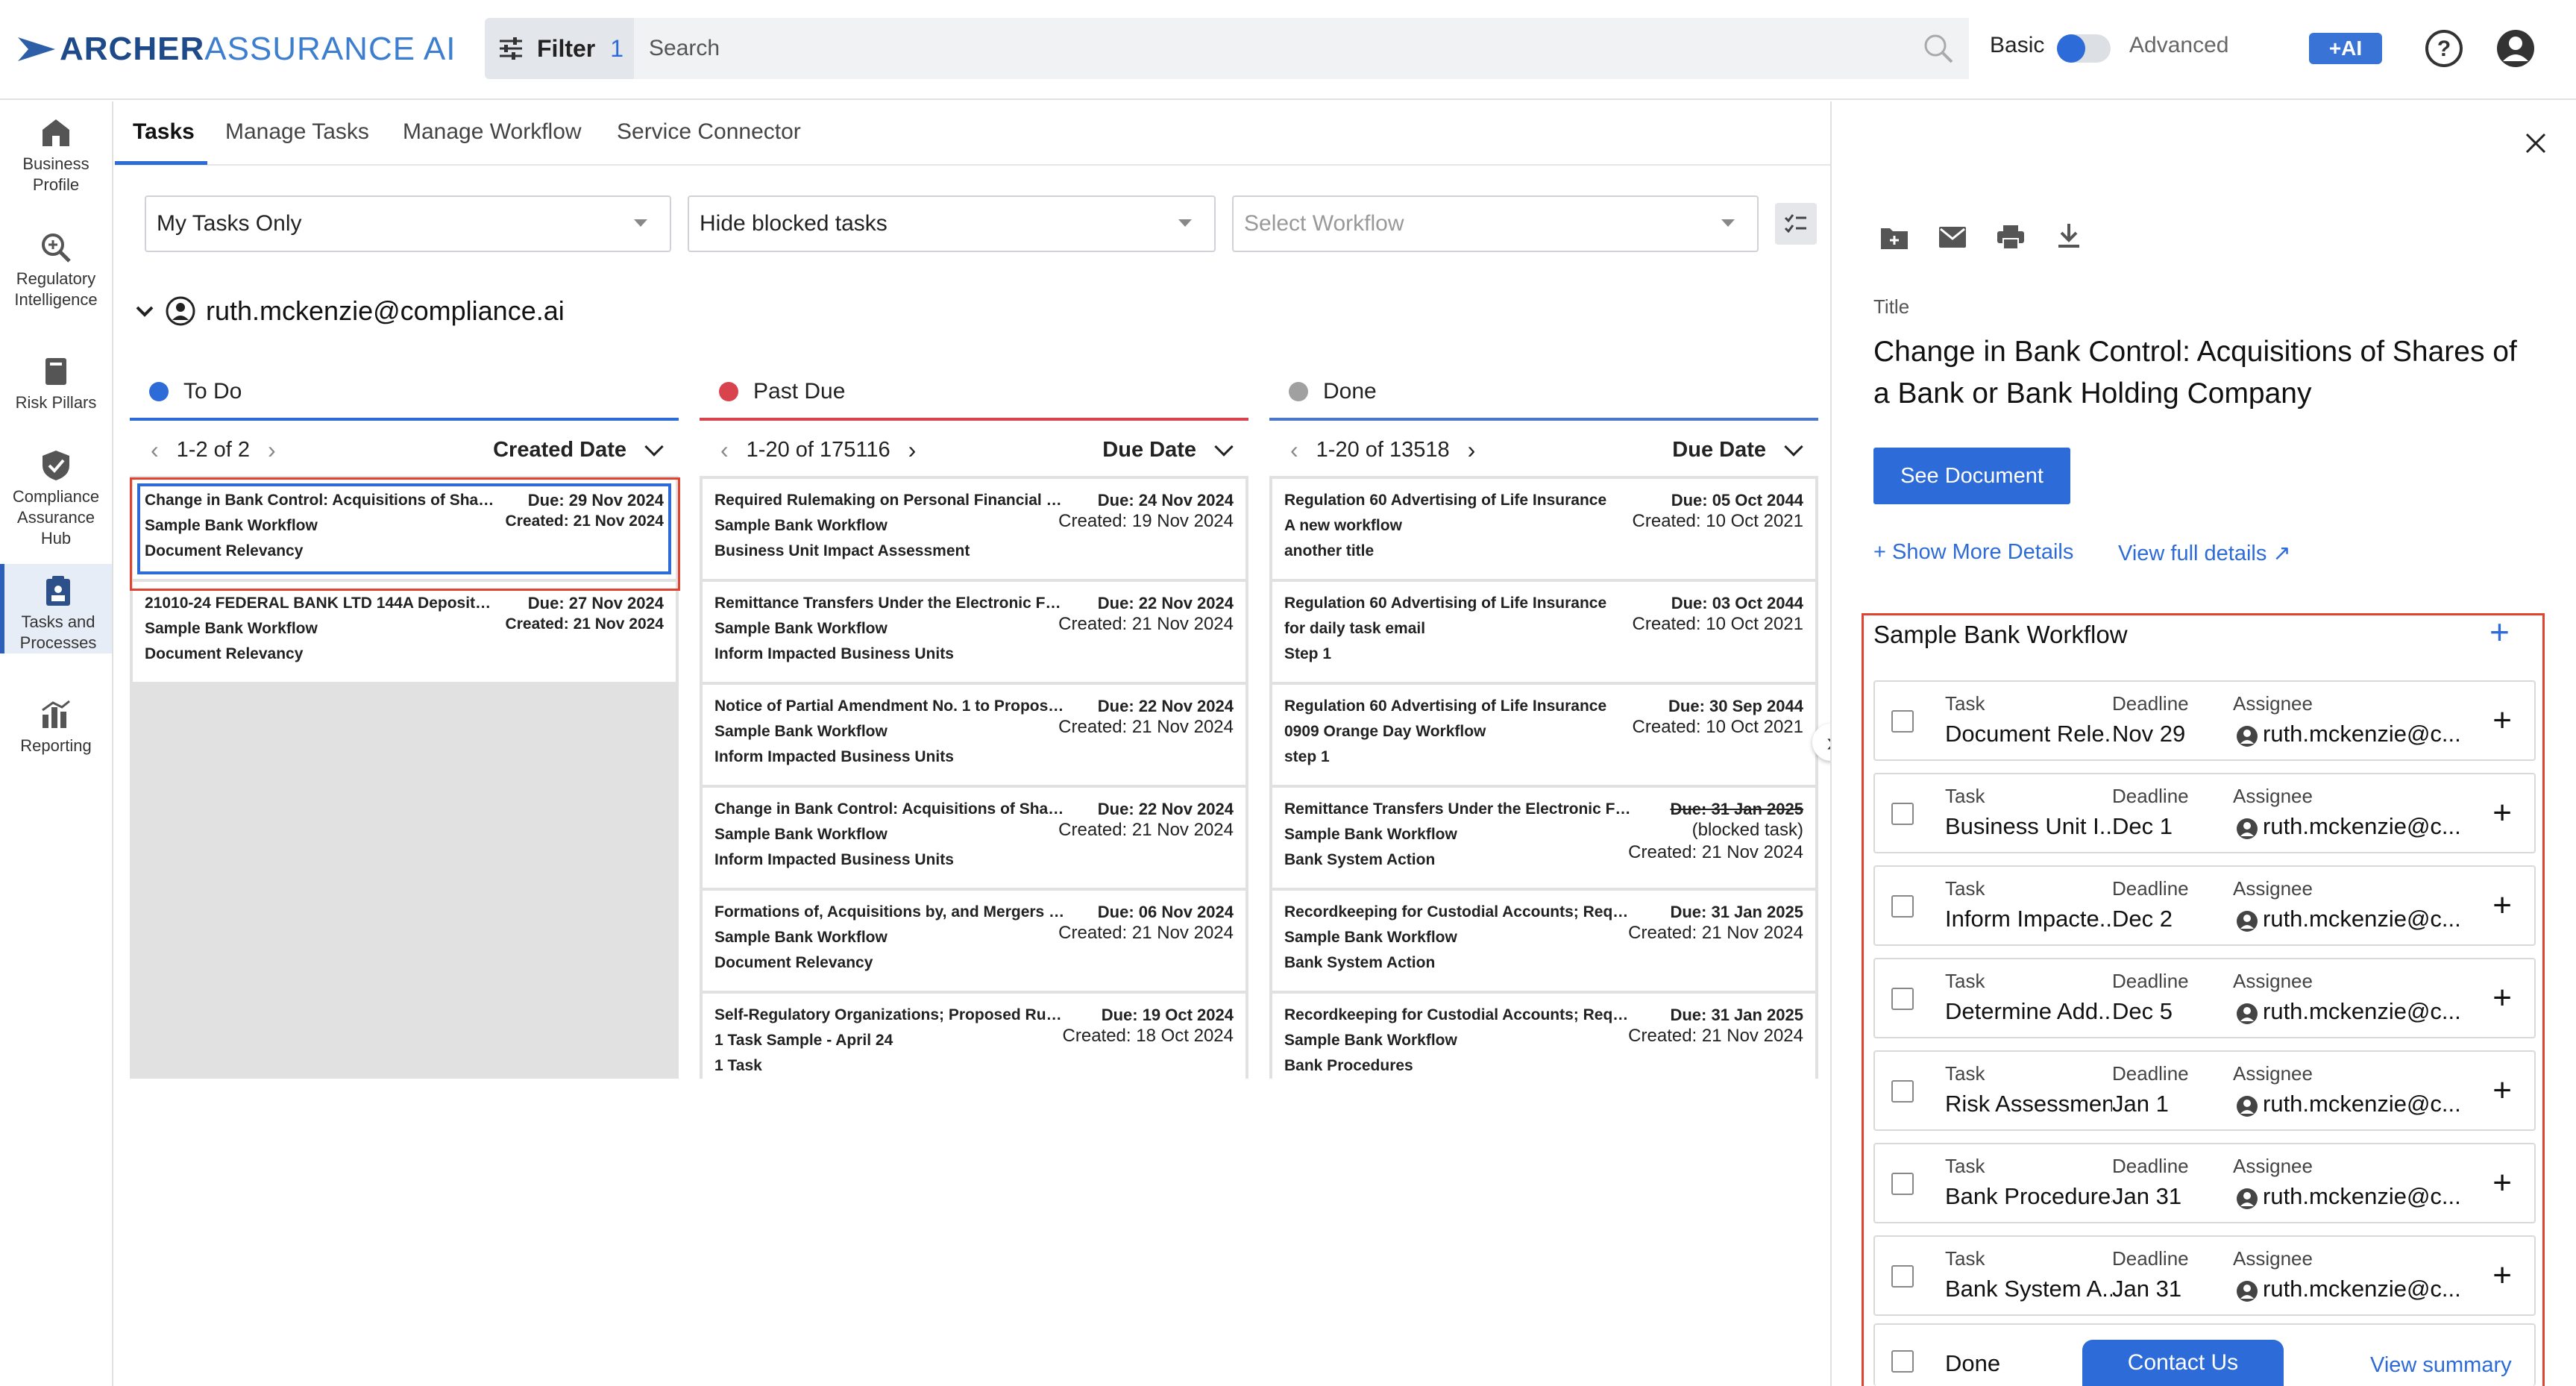  Describe the element at coordinates (1299, 392) in the screenshot. I see `check-circle-icon` at that location.